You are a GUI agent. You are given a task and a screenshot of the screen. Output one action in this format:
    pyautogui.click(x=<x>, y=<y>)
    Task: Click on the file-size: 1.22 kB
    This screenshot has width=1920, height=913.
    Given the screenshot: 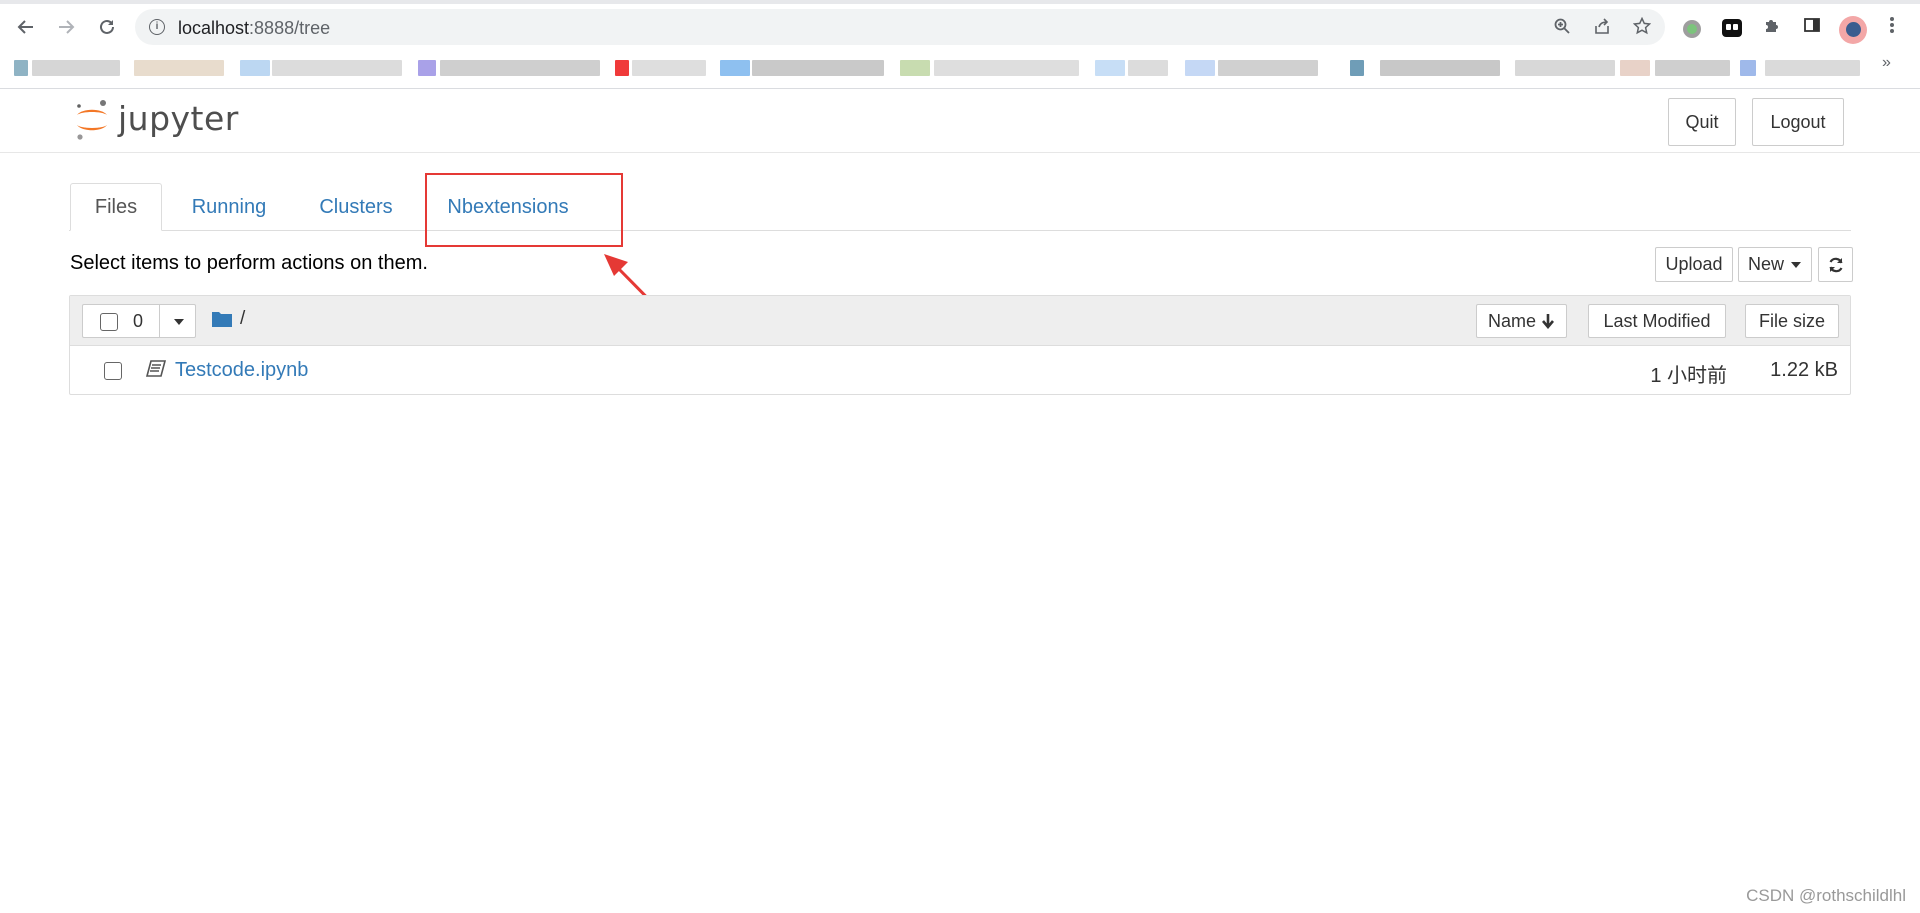 What is the action you would take?
    pyautogui.click(x=1804, y=370)
    